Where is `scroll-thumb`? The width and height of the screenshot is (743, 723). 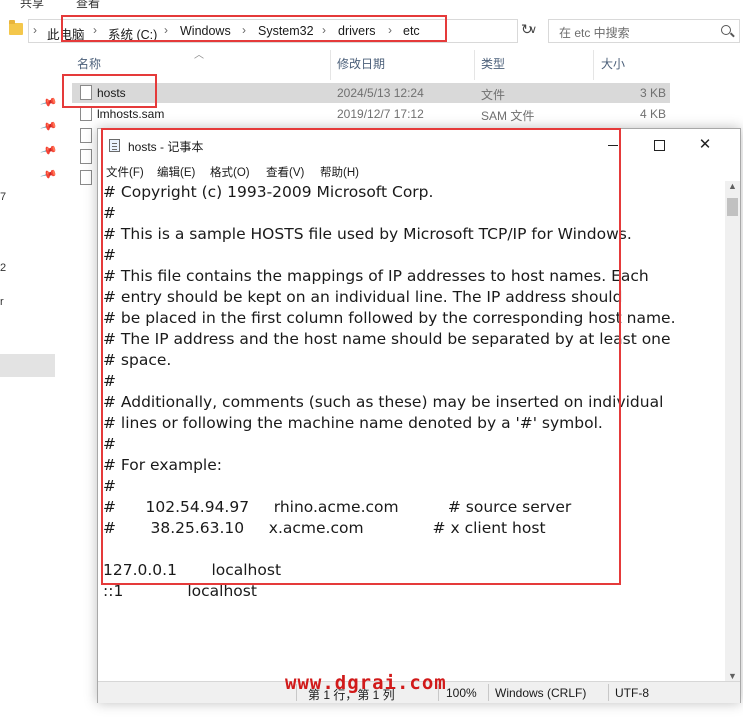 scroll-thumb is located at coordinates (732, 207).